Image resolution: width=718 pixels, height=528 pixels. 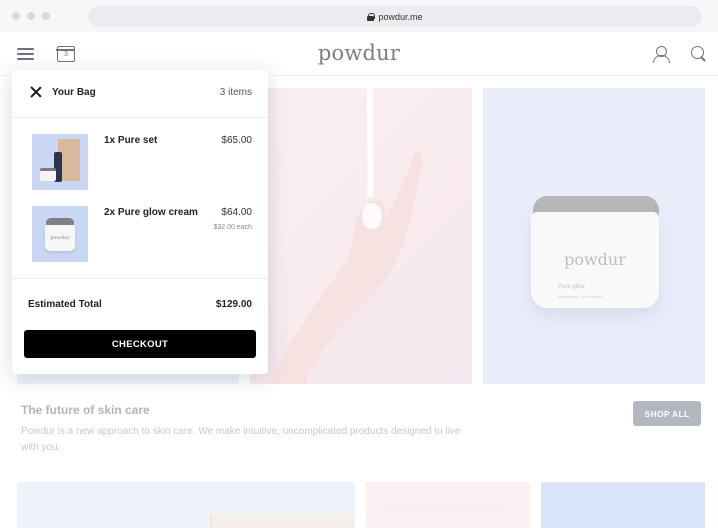 I want to click on search-icon, so click(x=699, y=54).